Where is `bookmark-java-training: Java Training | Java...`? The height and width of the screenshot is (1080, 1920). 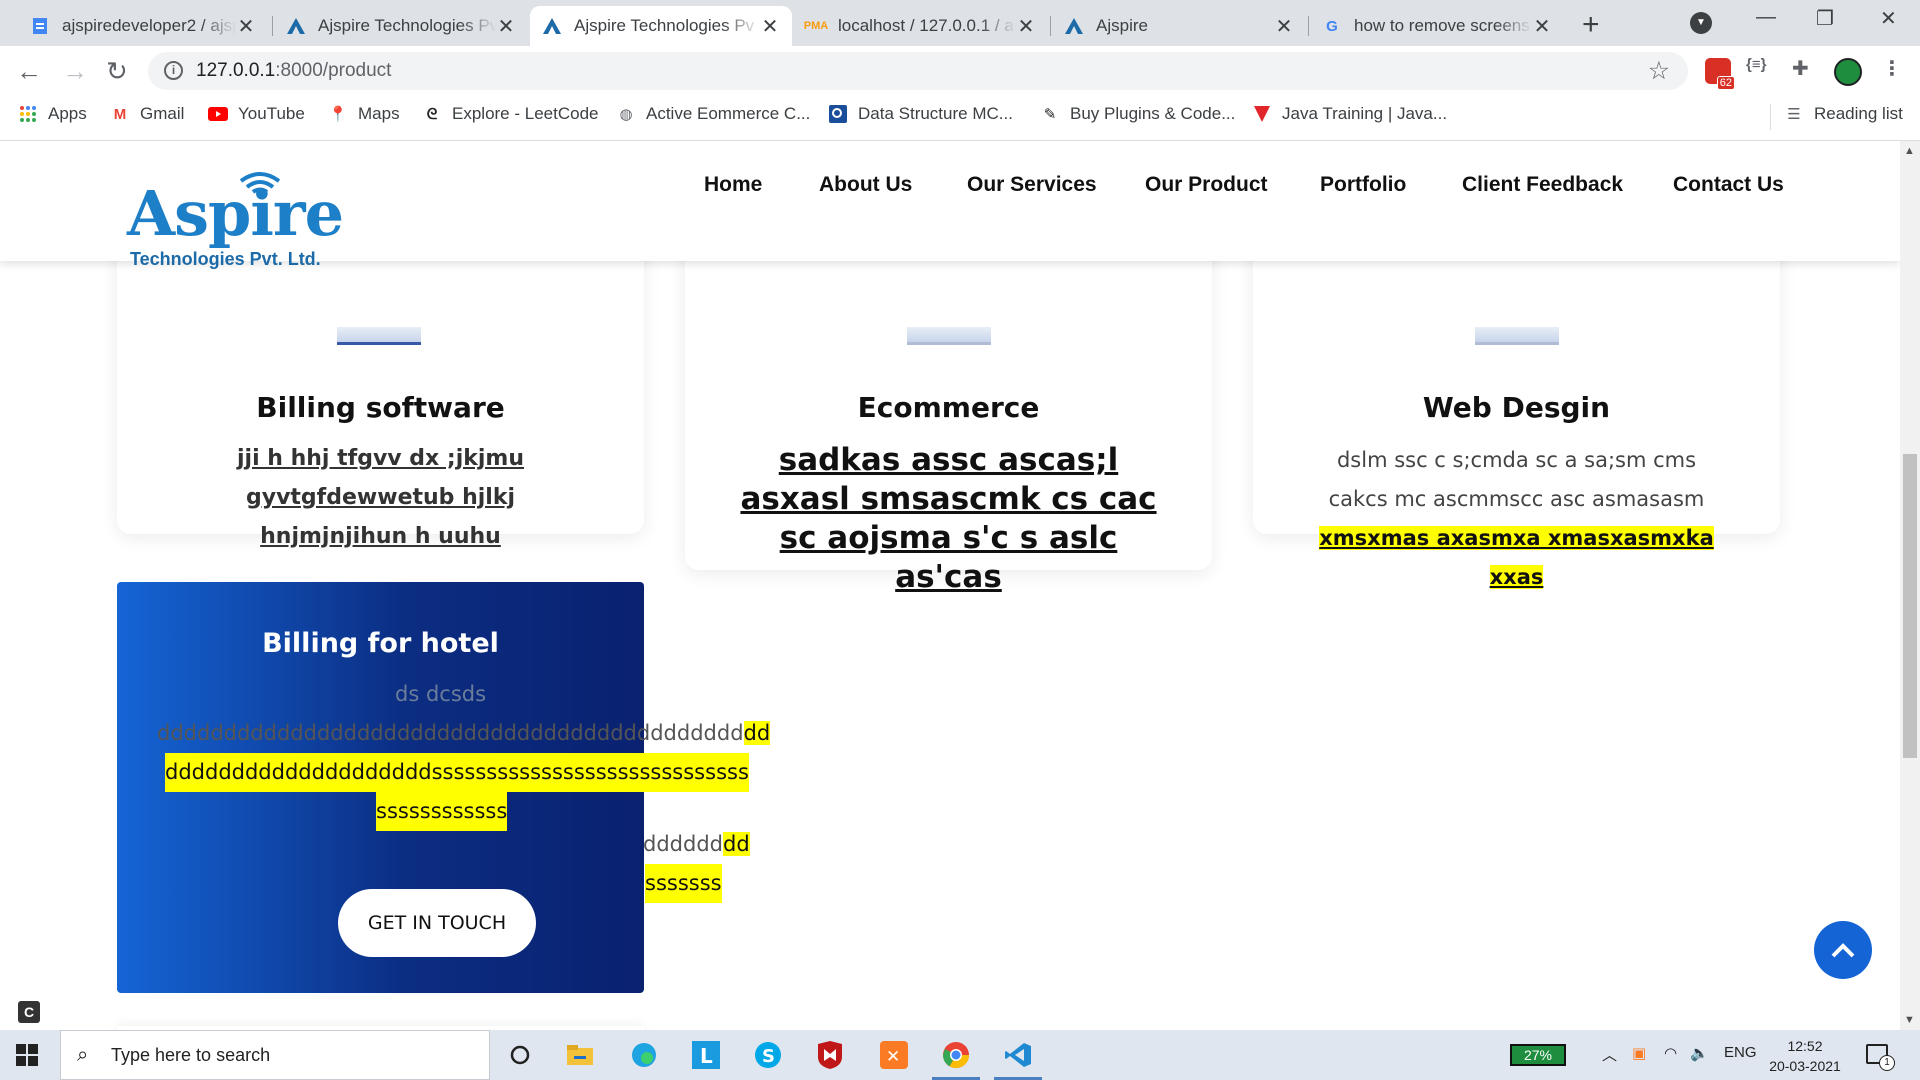
bookmark-java-training: Java Training | Java... is located at coordinates (1349, 114).